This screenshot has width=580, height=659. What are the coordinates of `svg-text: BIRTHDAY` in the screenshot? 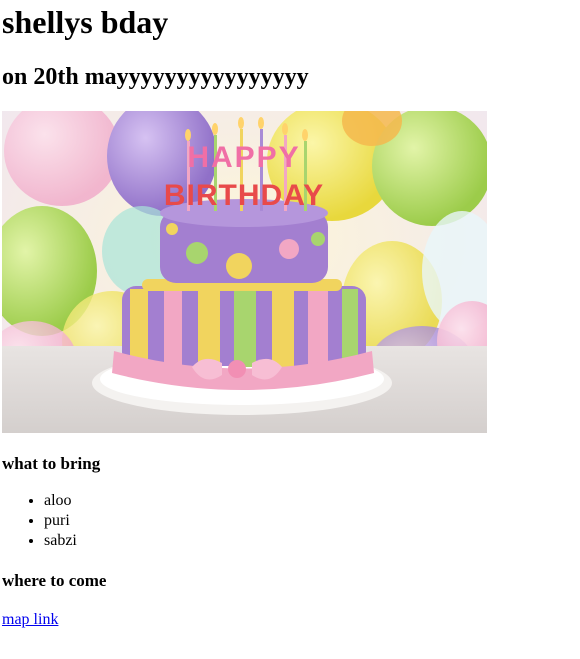 It's located at (244, 195).